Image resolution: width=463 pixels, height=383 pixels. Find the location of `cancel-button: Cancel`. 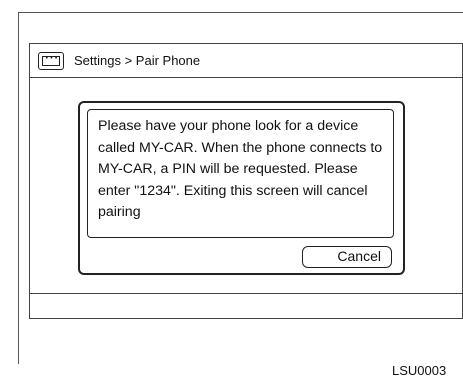

cancel-button: Cancel is located at coordinates (347, 257).